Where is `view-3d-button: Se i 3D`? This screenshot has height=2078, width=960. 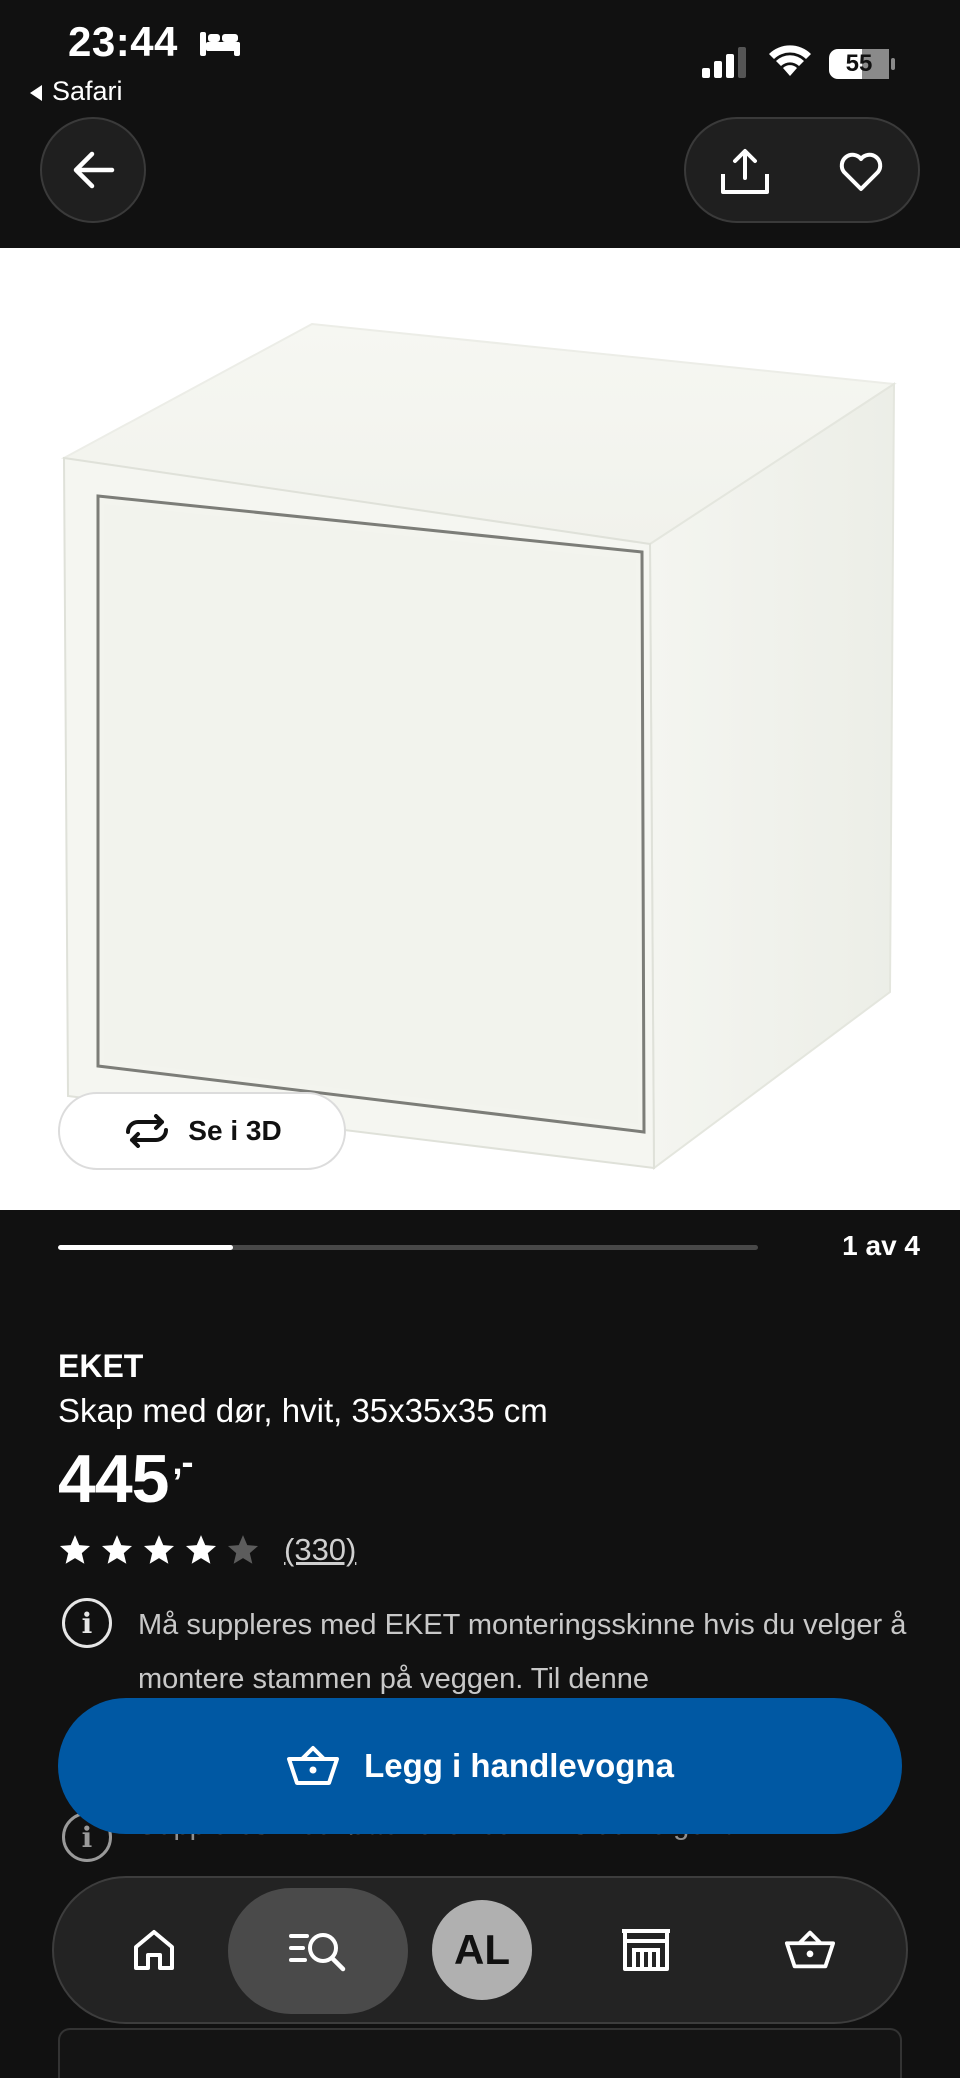
view-3d-button: Se i 3D is located at coordinates (202, 1131).